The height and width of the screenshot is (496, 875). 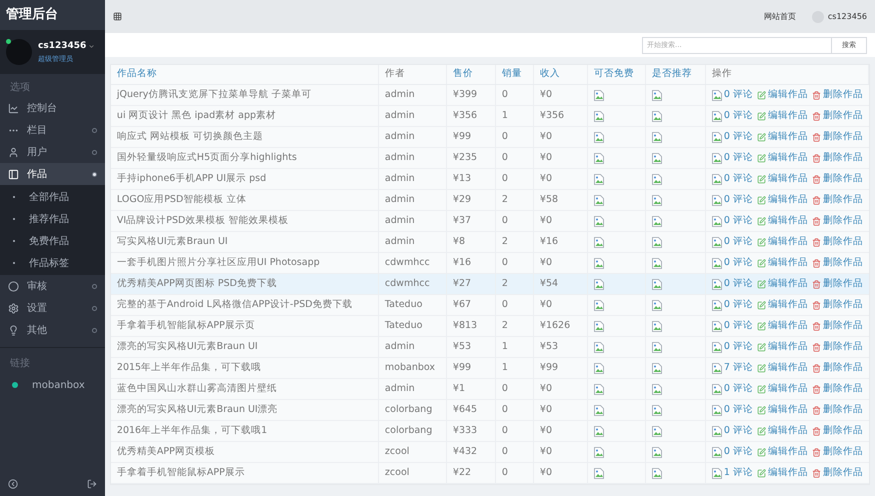 What do you see at coordinates (52, 108) in the screenshot?
I see `menu-item: 控制台` at bounding box center [52, 108].